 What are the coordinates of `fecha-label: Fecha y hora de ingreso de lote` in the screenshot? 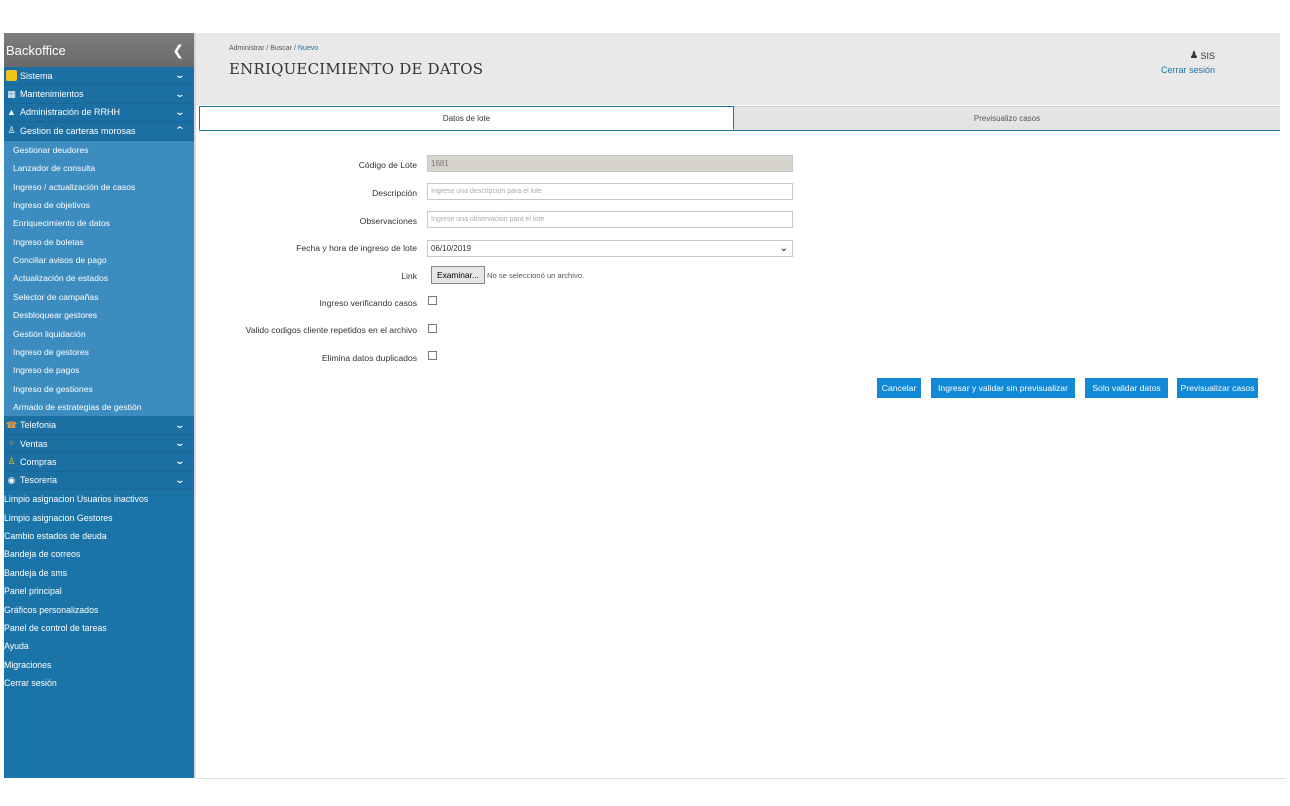 It's located at (356, 248).